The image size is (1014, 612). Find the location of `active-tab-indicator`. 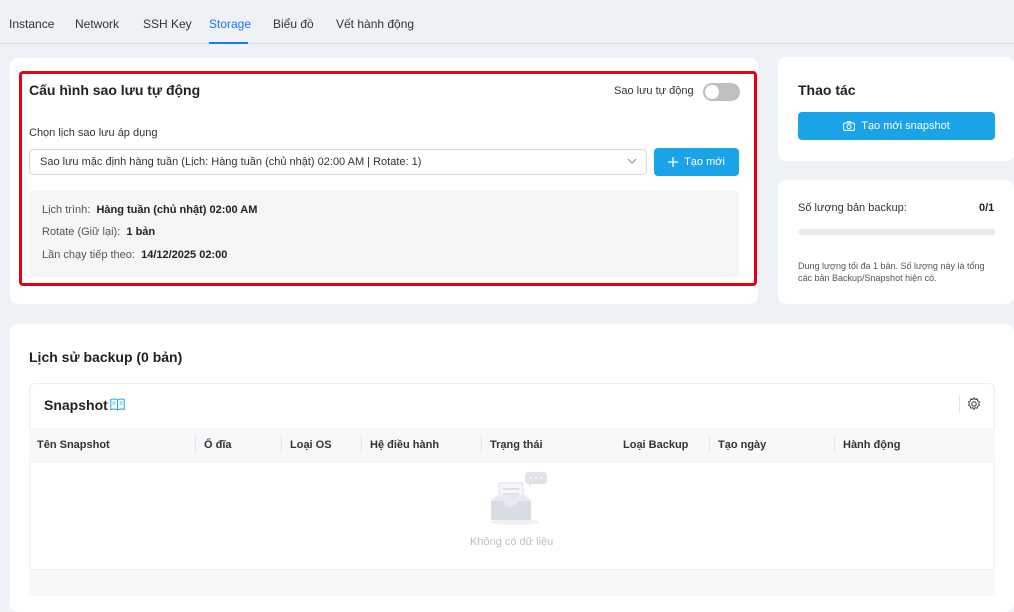

active-tab-indicator is located at coordinates (228, 43).